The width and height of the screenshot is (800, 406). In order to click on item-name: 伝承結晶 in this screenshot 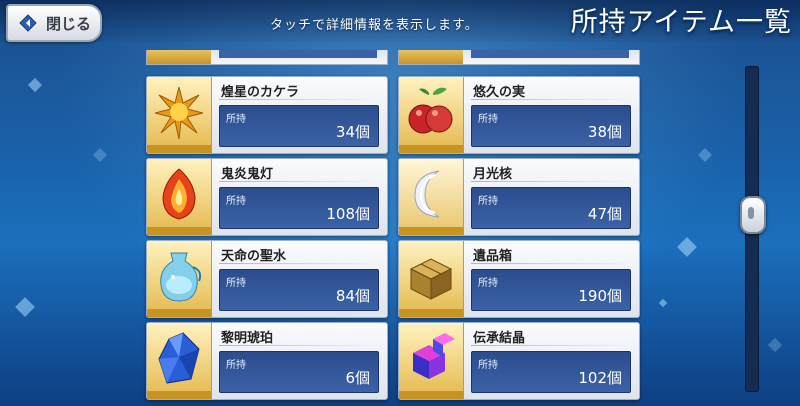, I will do `click(499, 338)`.